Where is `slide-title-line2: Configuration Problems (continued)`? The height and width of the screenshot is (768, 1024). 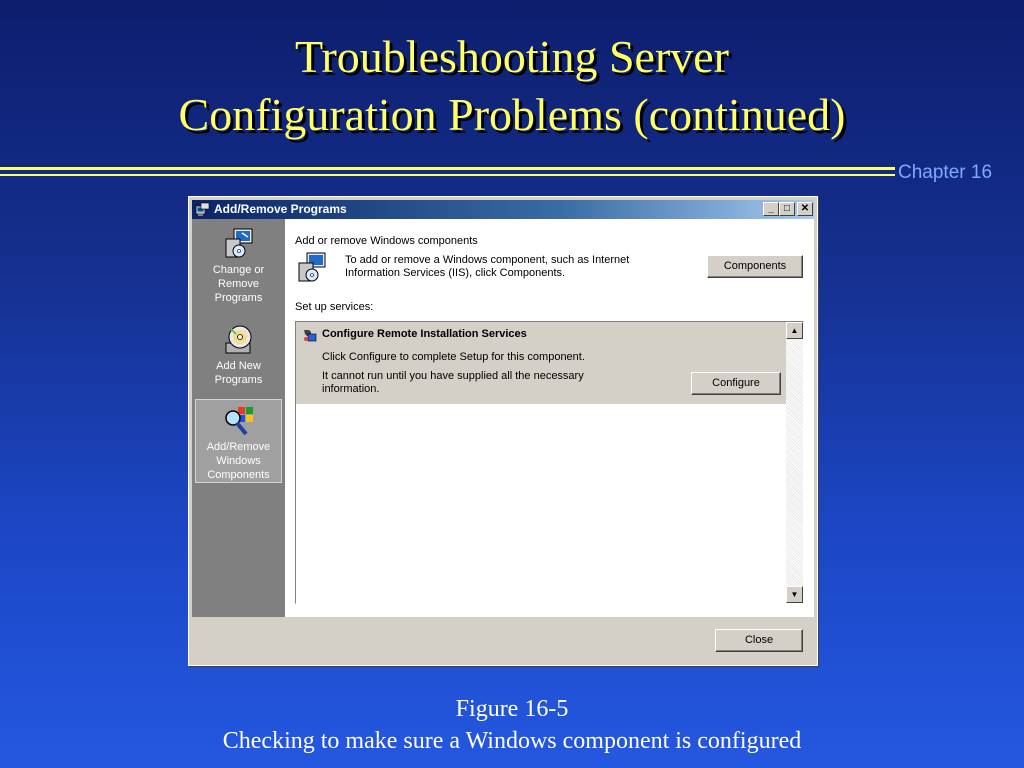 slide-title-line2: Configuration Problems (continued) is located at coordinates (512, 114).